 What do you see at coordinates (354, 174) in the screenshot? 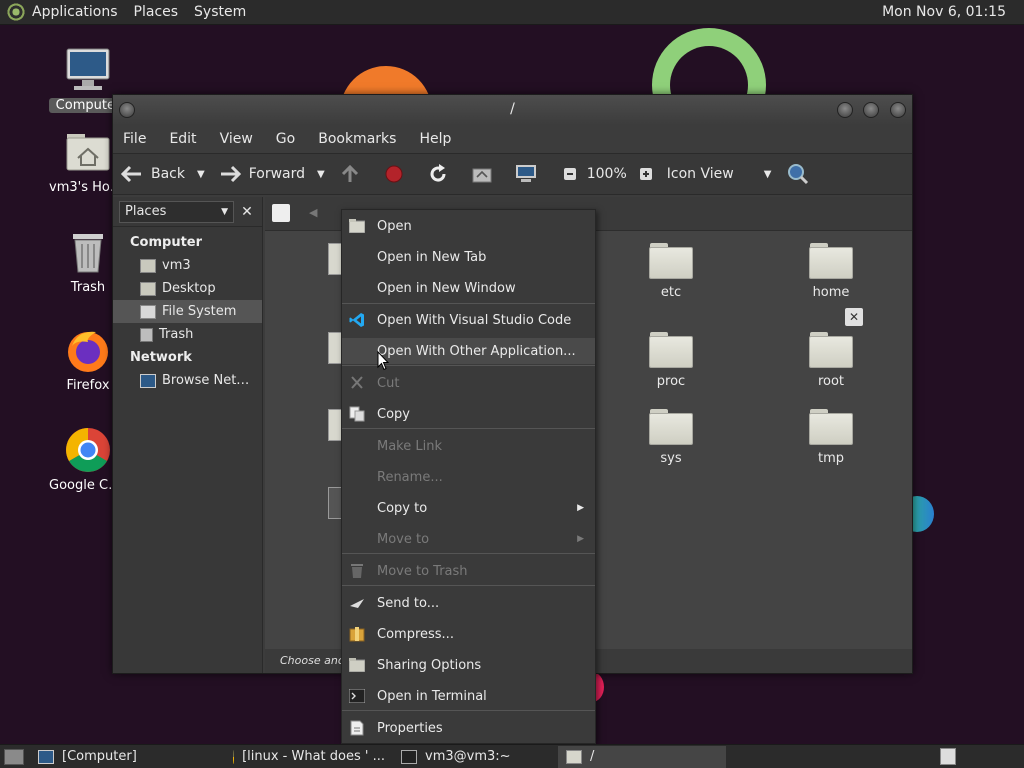
I see `up-button` at bounding box center [354, 174].